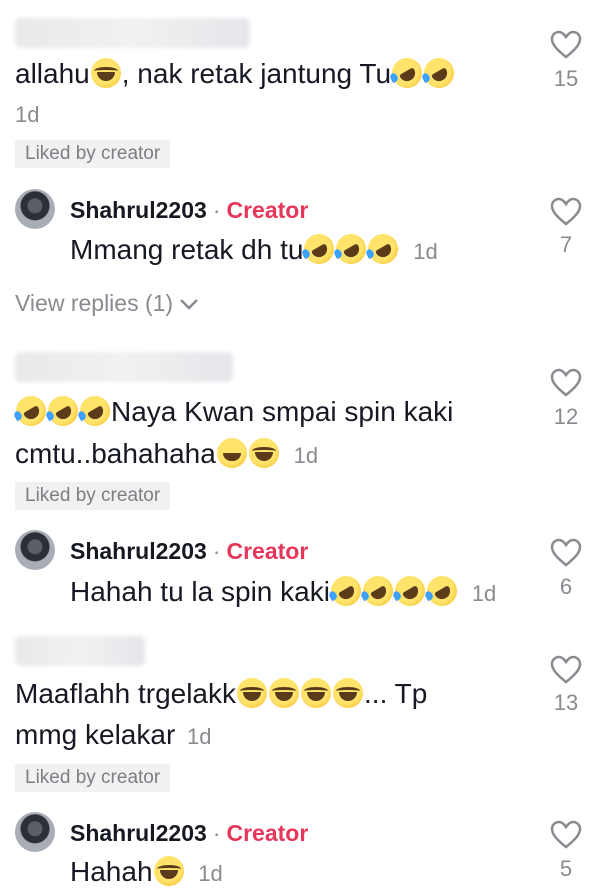 The image size is (614, 892). What do you see at coordinates (189, 304) in the screenshot?
I see `chevron-down-icon` at bounding box center [189, 304].